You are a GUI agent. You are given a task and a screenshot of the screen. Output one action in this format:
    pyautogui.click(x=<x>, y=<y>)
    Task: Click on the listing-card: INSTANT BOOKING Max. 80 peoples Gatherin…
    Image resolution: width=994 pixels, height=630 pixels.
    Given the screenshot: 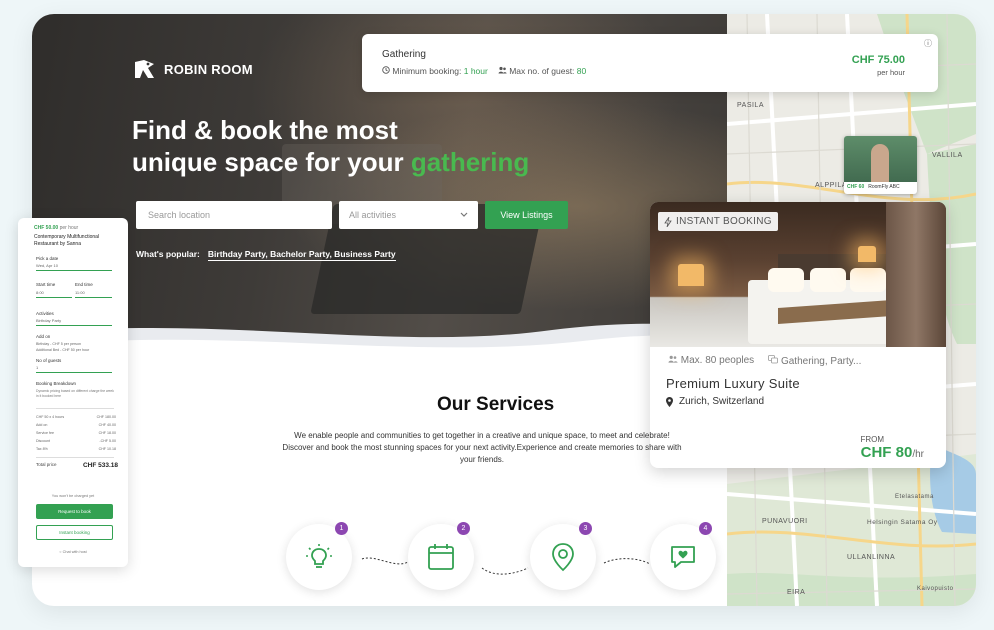 What is the action you would take?
    pyautogui.click(x=798, y=335)
    